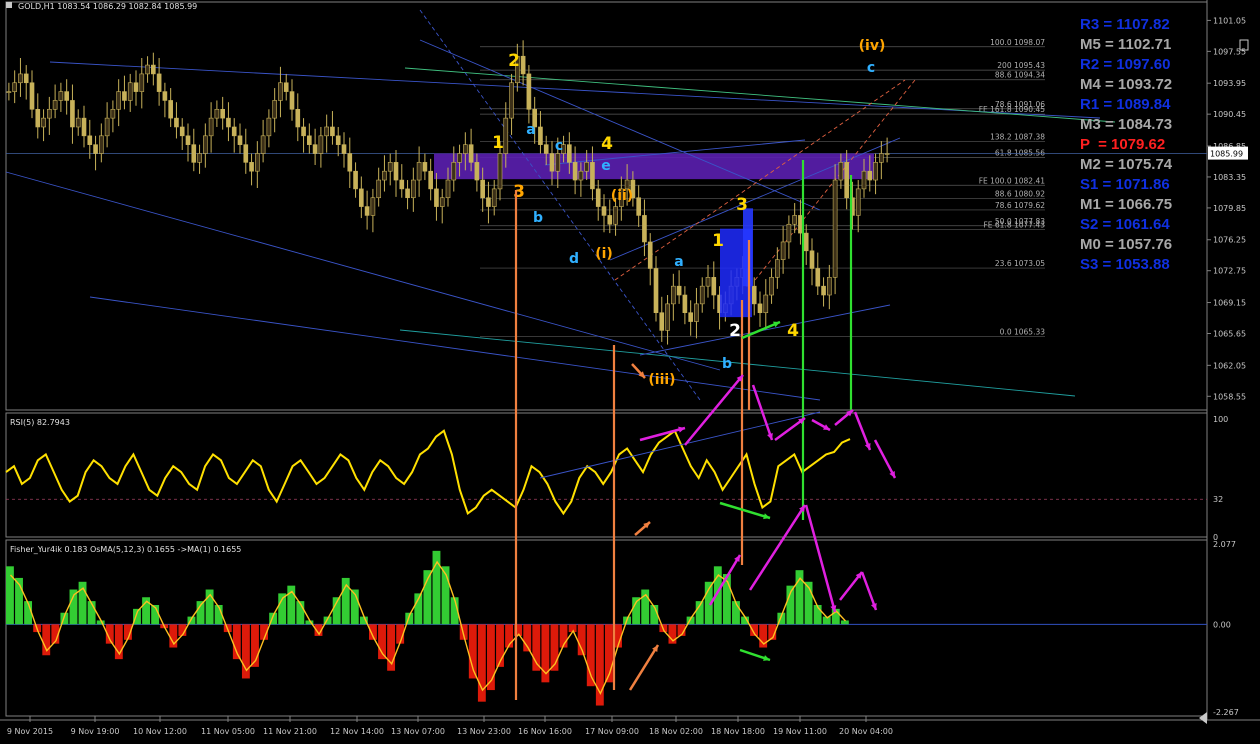  Describe the element at coordinates (1126, 124) in the screenshot. I see `pivot-level: M3 = 1084.73` at that location.